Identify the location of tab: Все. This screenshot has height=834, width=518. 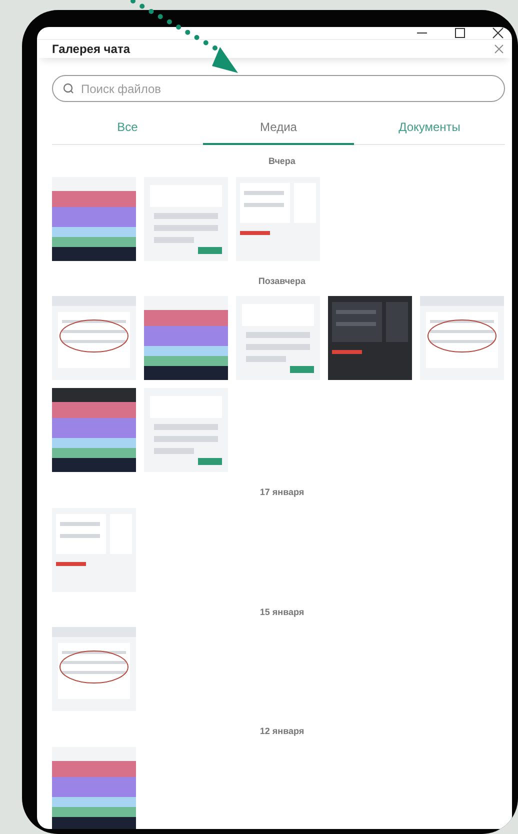
(127, 128).